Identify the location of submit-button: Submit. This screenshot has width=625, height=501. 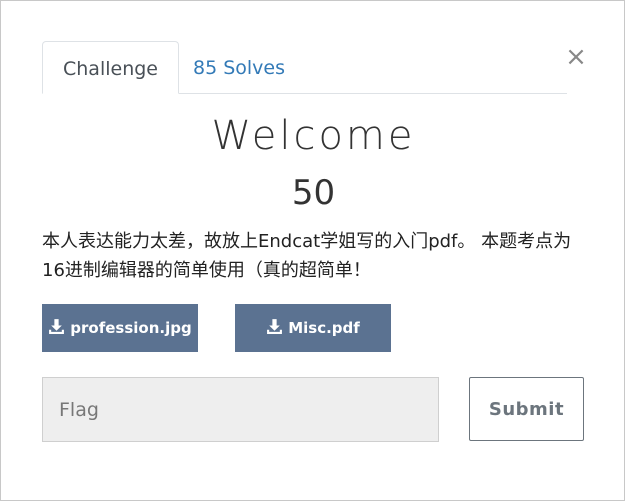
(526, 409).